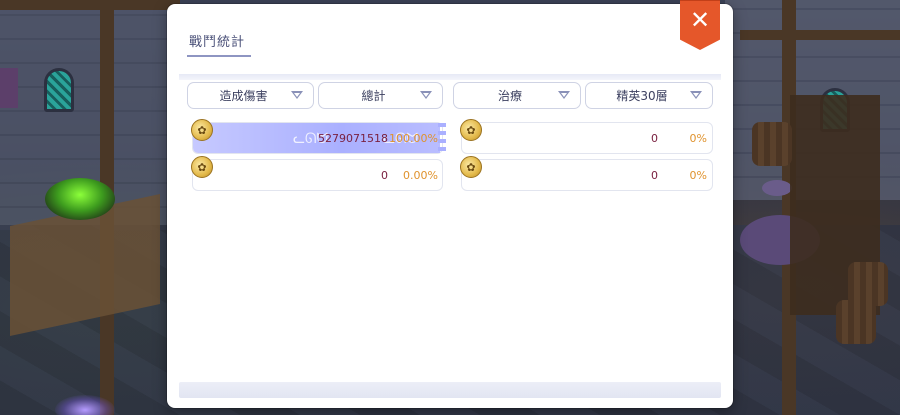 Image resolution: width=900 pixels, height=415 pixels. I want to click on damage-percent: 0.00%, so click(420, 175).